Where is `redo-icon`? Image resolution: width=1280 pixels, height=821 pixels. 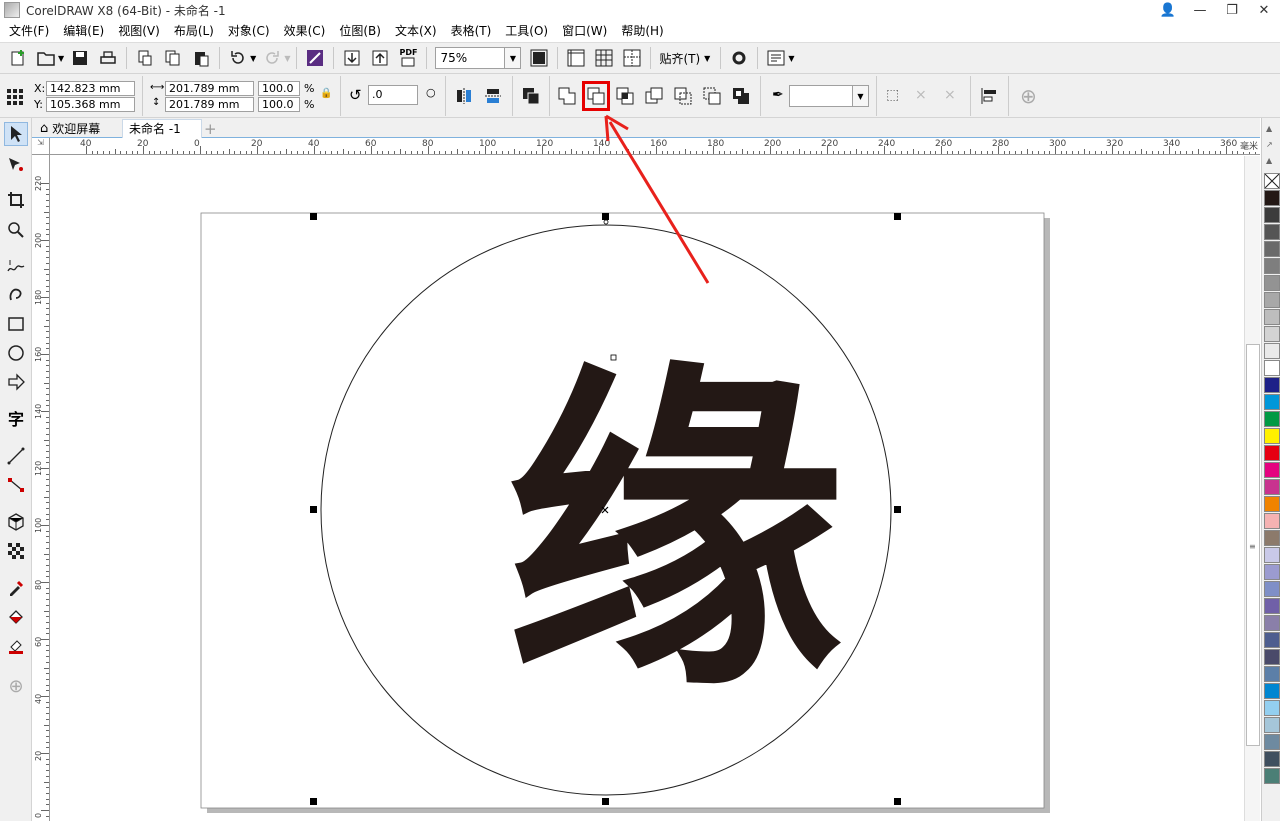
redo-icon is located at coordinates (272, 58).